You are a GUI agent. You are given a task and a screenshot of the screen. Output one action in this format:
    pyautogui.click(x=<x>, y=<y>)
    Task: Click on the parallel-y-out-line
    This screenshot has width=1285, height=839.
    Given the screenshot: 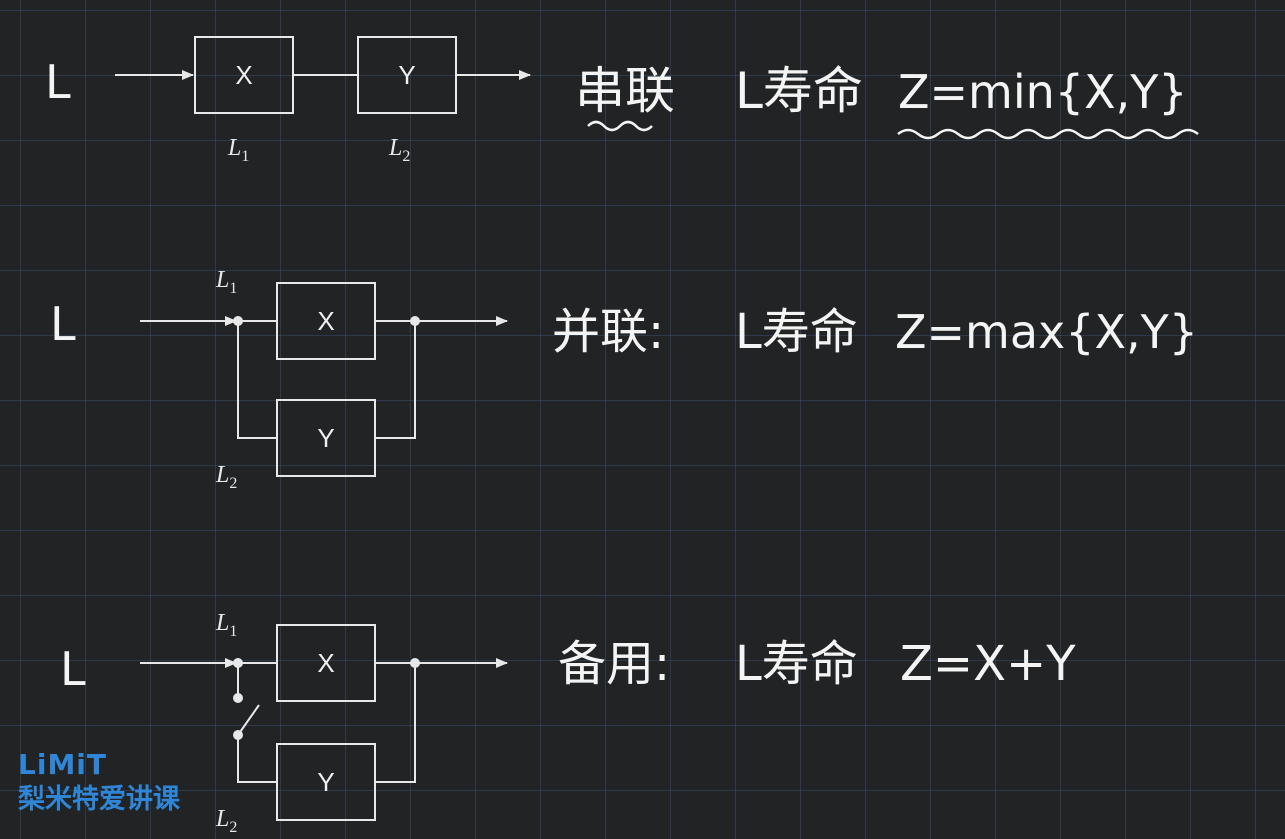 What is the action you would take?
    pyautogui.click(x=395, y=380)
    